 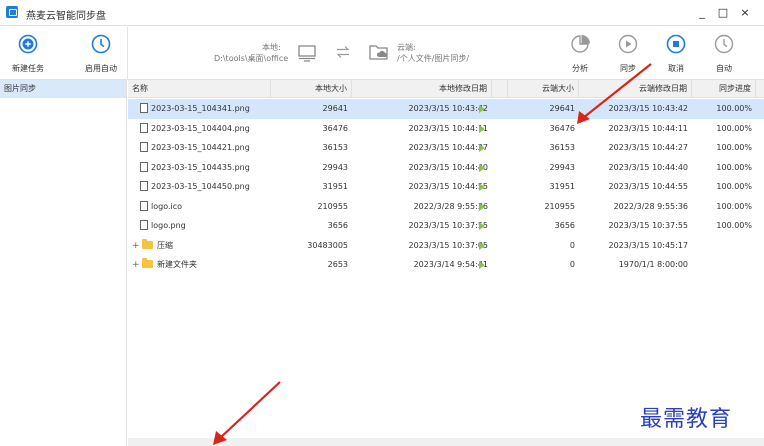 I want to click on enable-auto-label: 启用自动, so click(x=101, y=68).